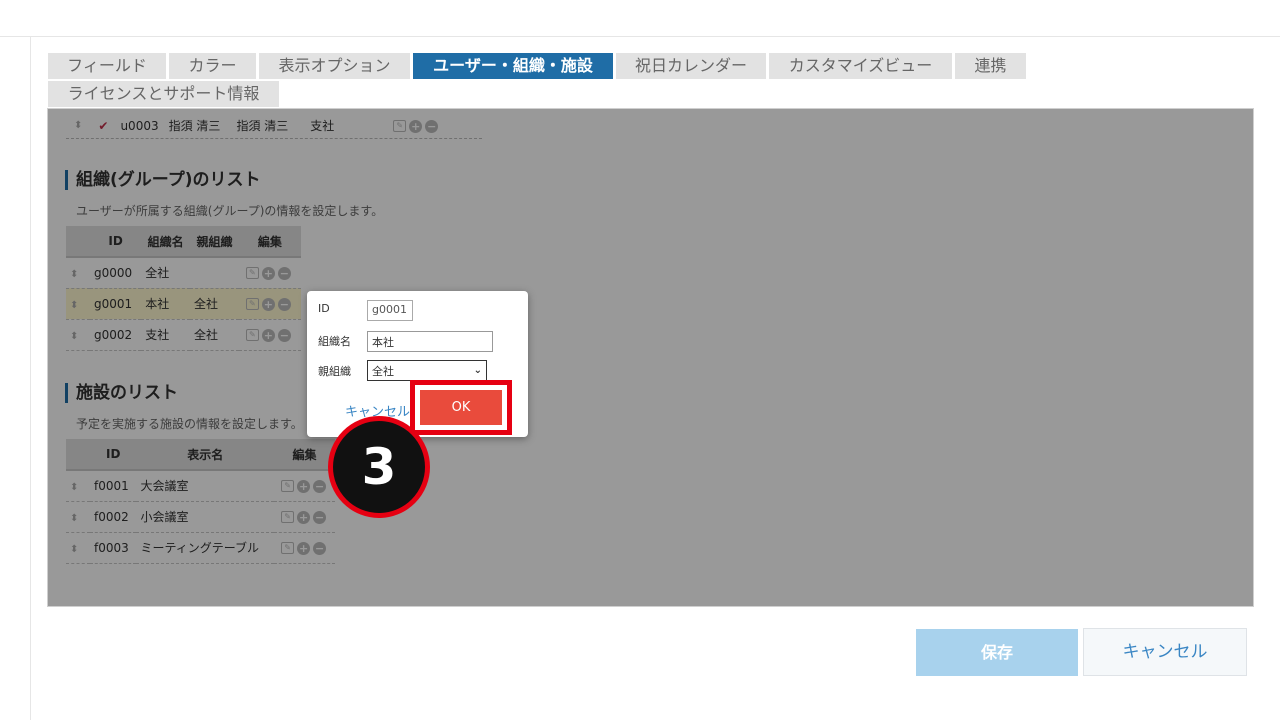  Describe the element at coordinates (383, 371) in the screenshot. I see `dialog-parent-value: 全社` at that location.